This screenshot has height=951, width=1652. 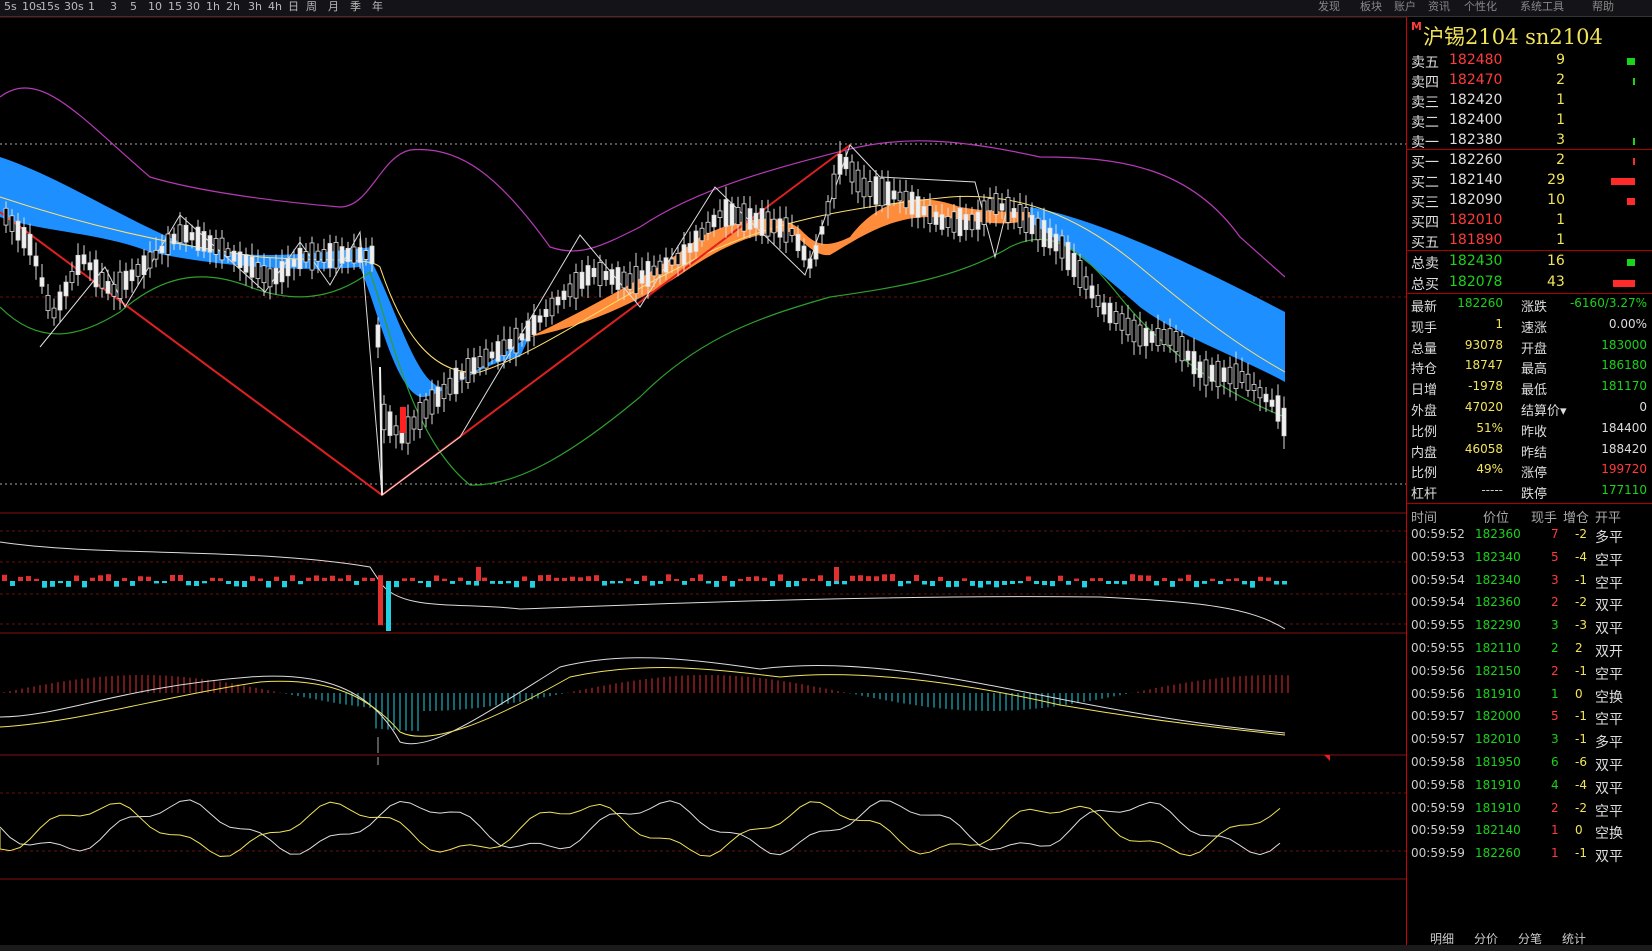 What do you see at coordinates (1560, 80) in the screenshot?
I see `level-volume: 2` at bounding box center [1560, 80].